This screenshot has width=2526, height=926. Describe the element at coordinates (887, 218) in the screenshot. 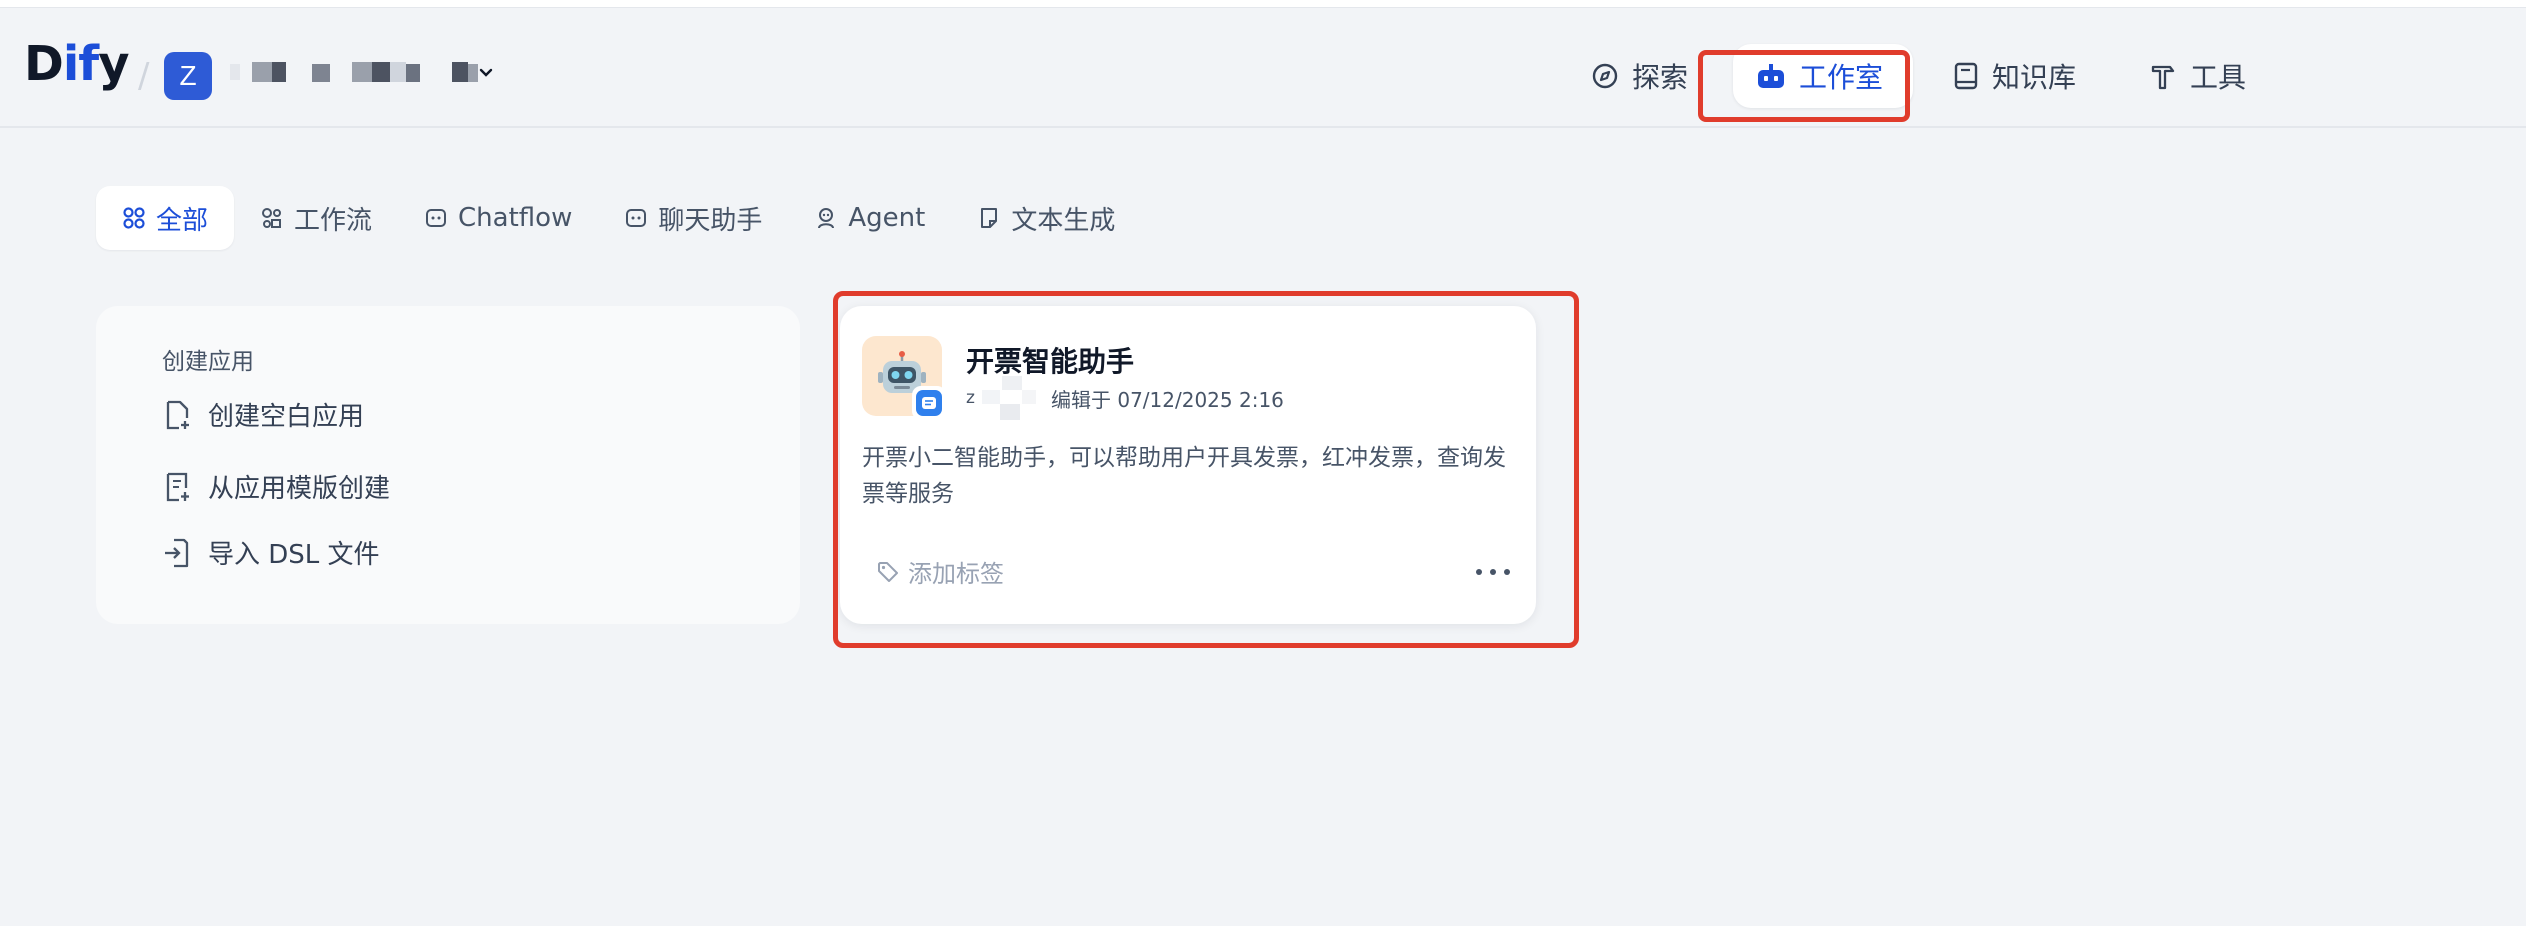

I see `tab-agent-label: Agent` at that location.